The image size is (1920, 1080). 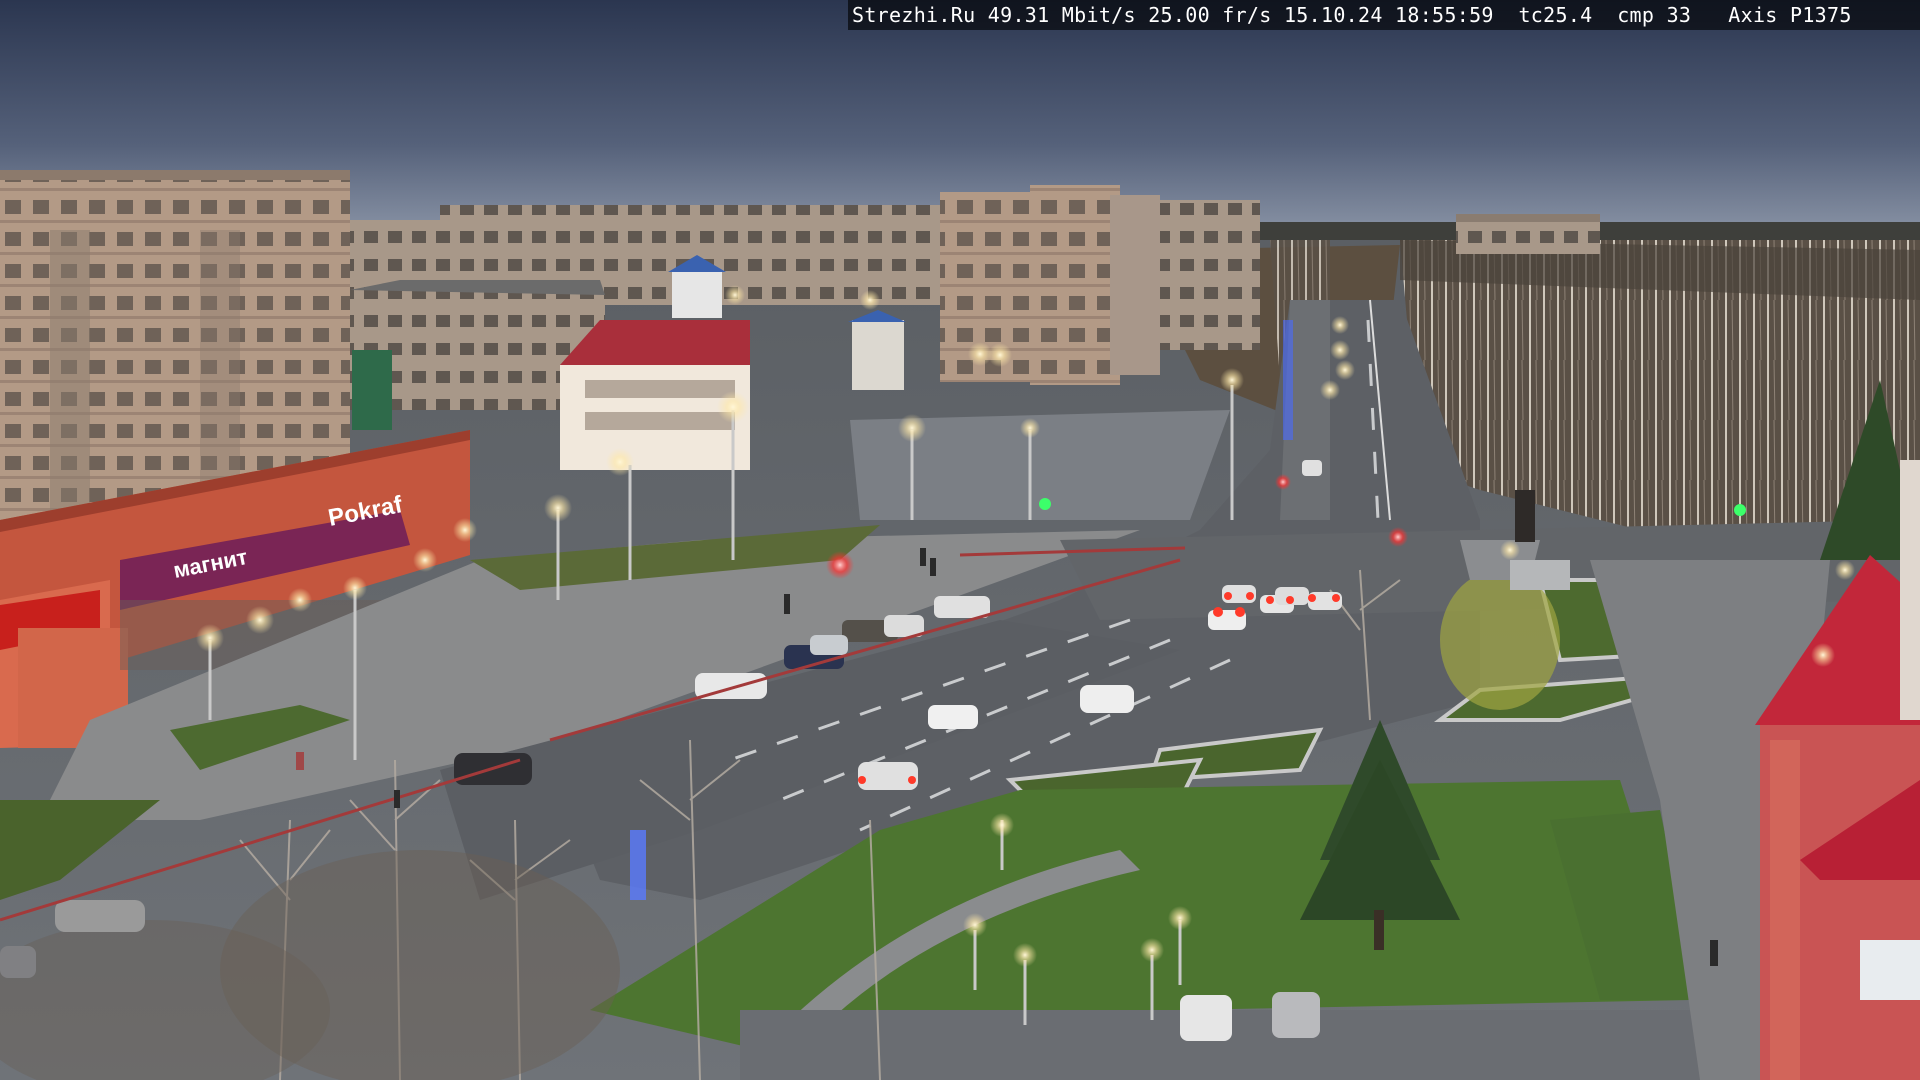 I want to click on overlay-bitrate: 49.31 Mbit/s, so click(x=1061, y=15).